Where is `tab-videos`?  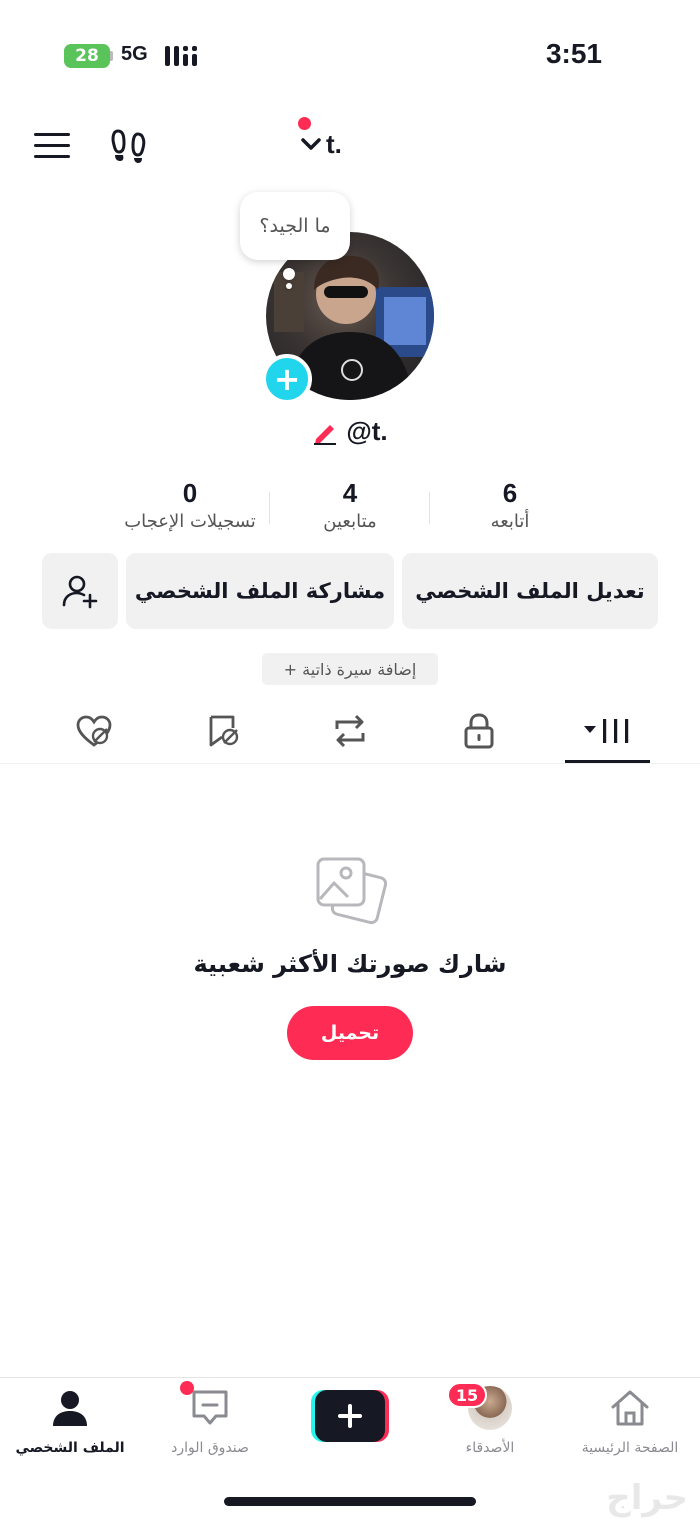 tab-videos is located at coordinates (608, 731).